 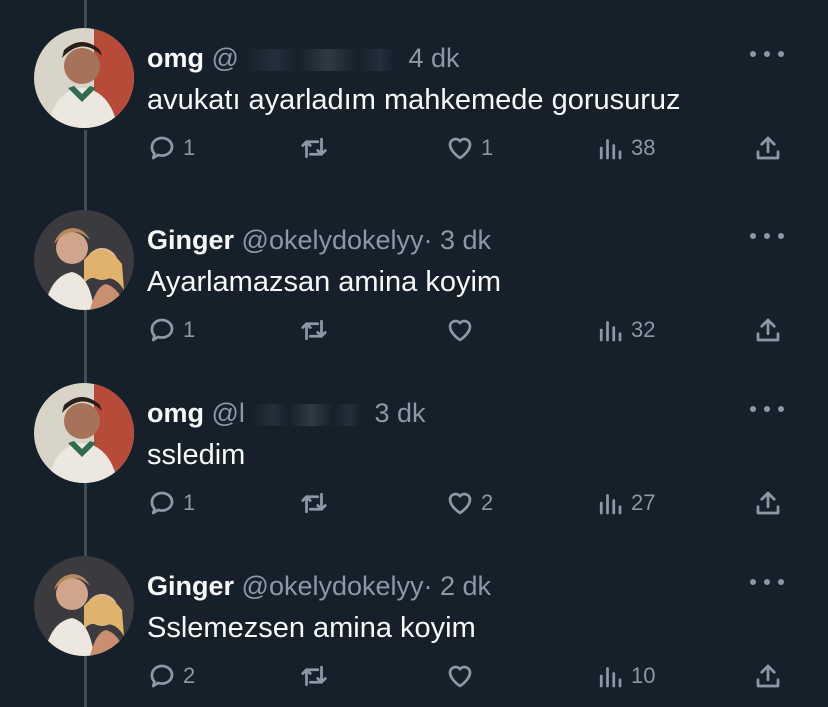 I want to click on timestamp: · 3 dk, so click(x=458, y=240).